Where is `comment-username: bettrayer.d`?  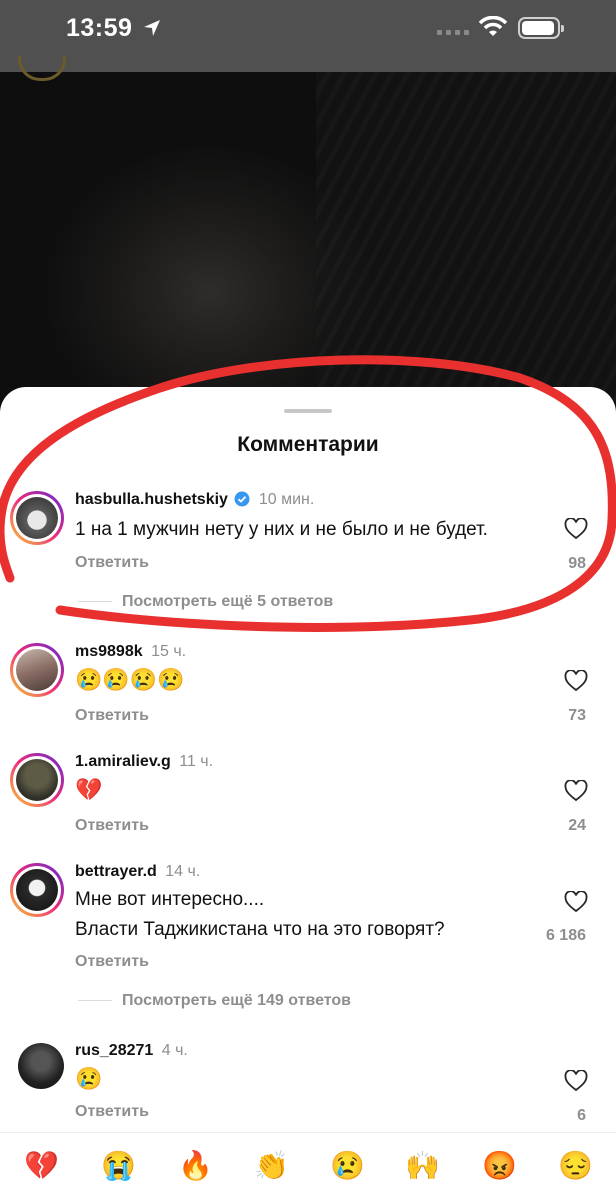
comment-username: bettrayer.d is located at coordinates (116, 871).